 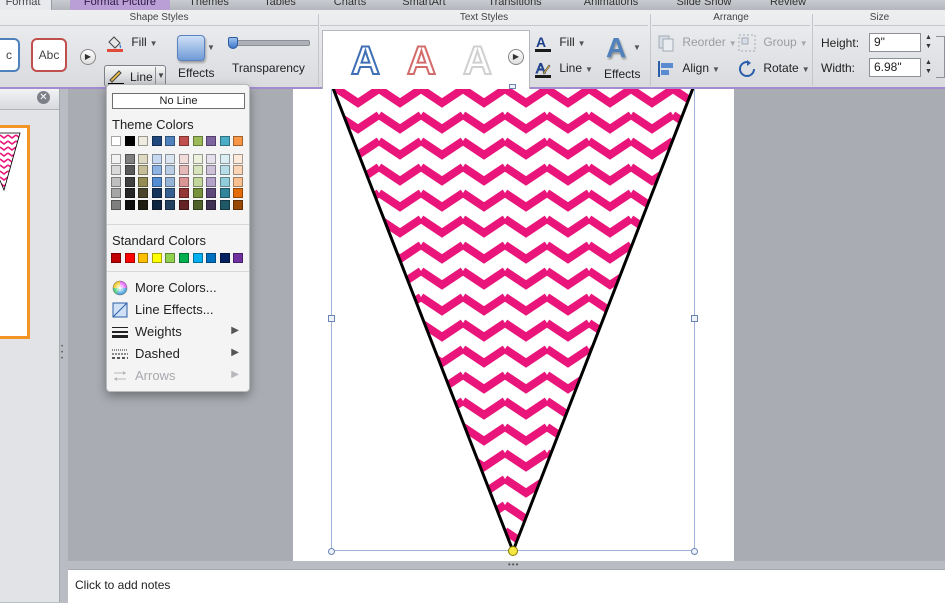 What do you see at coordinates (928, 67) in the screenshot?
I see `width-stepper: ▲ ▼` at bounding box center [928, 67].